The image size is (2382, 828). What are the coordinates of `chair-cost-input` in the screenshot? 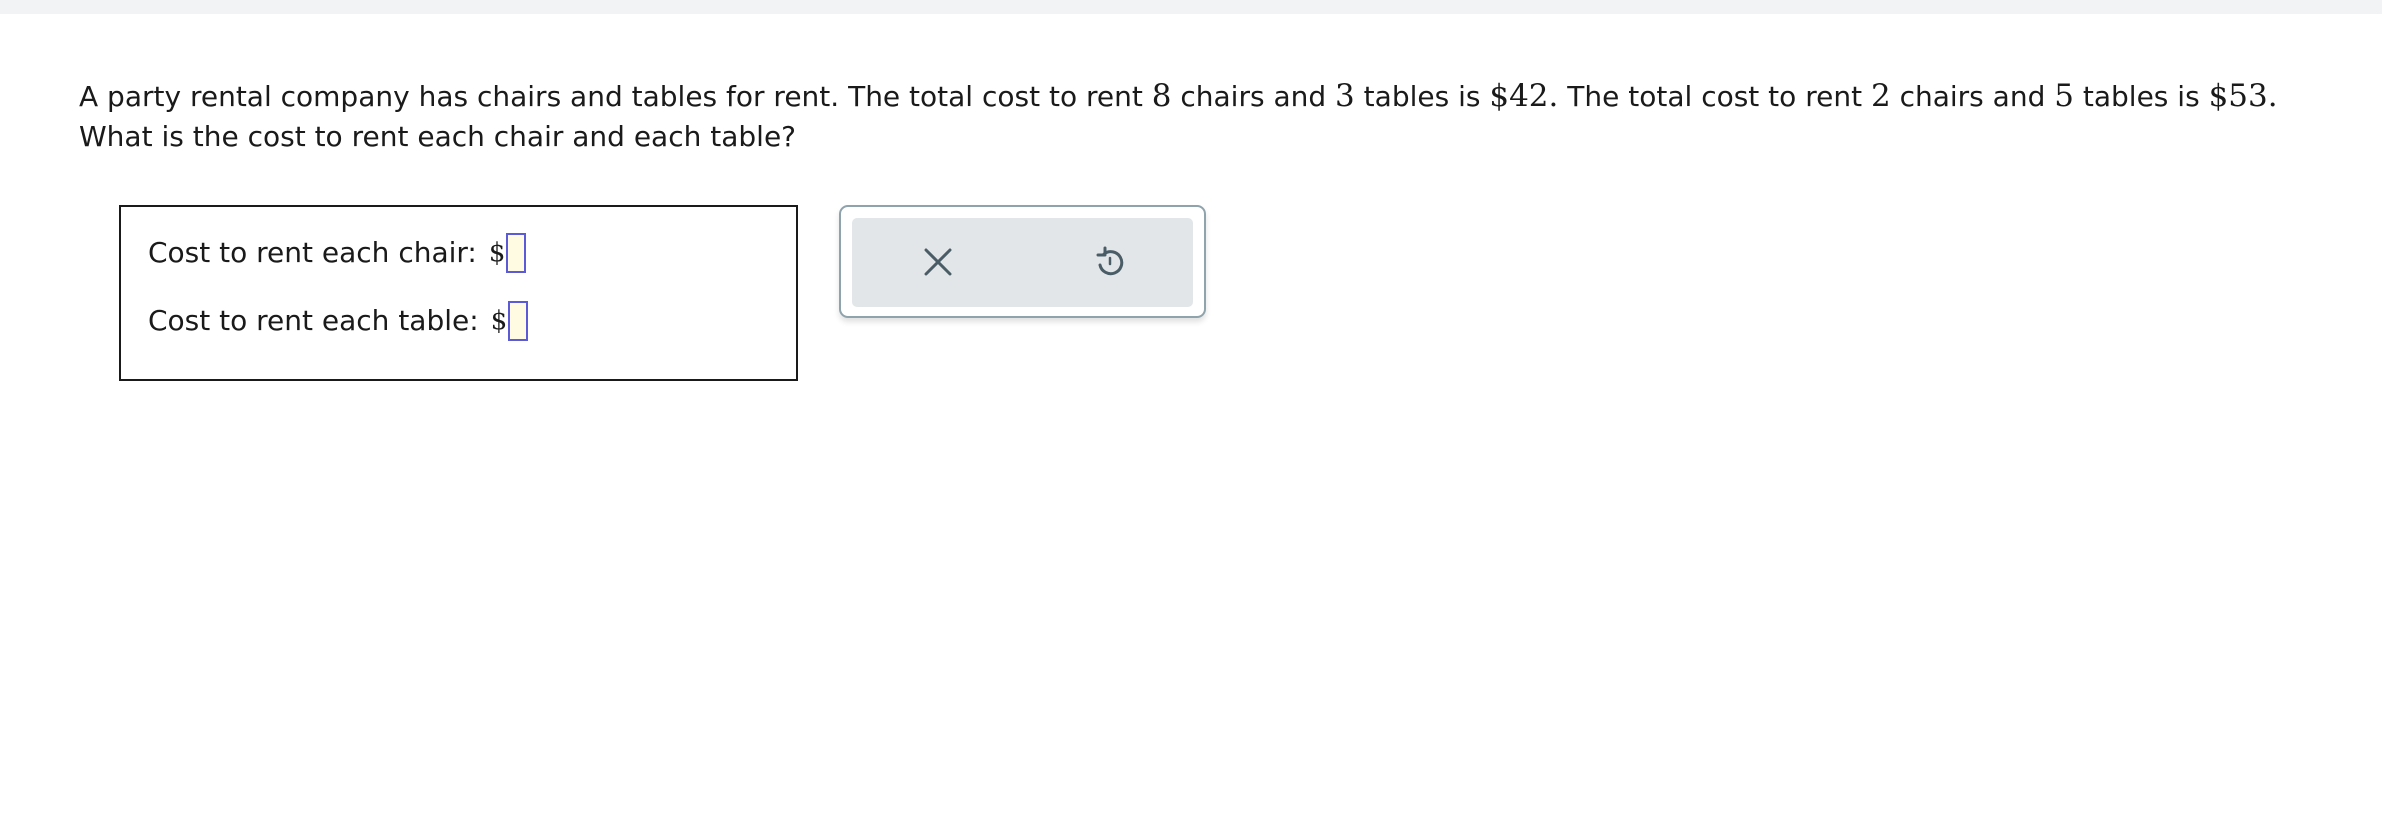 It's located at (516, 253).